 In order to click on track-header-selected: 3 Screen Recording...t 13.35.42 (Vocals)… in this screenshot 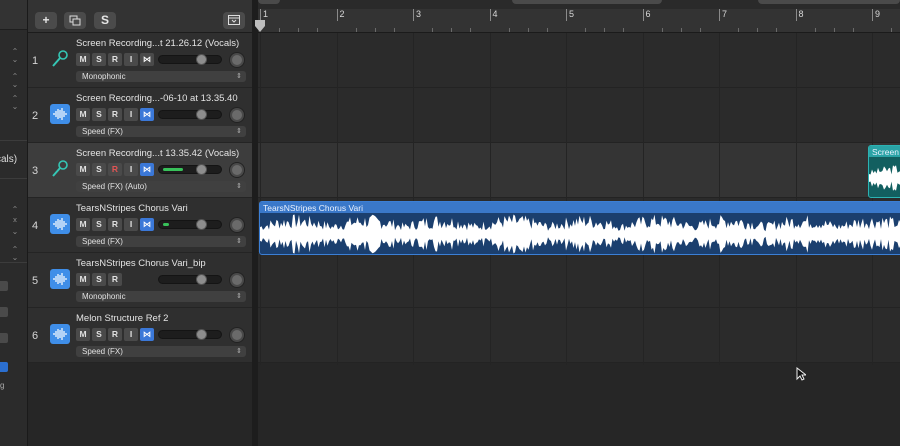, I will do `click(140, 170)`.